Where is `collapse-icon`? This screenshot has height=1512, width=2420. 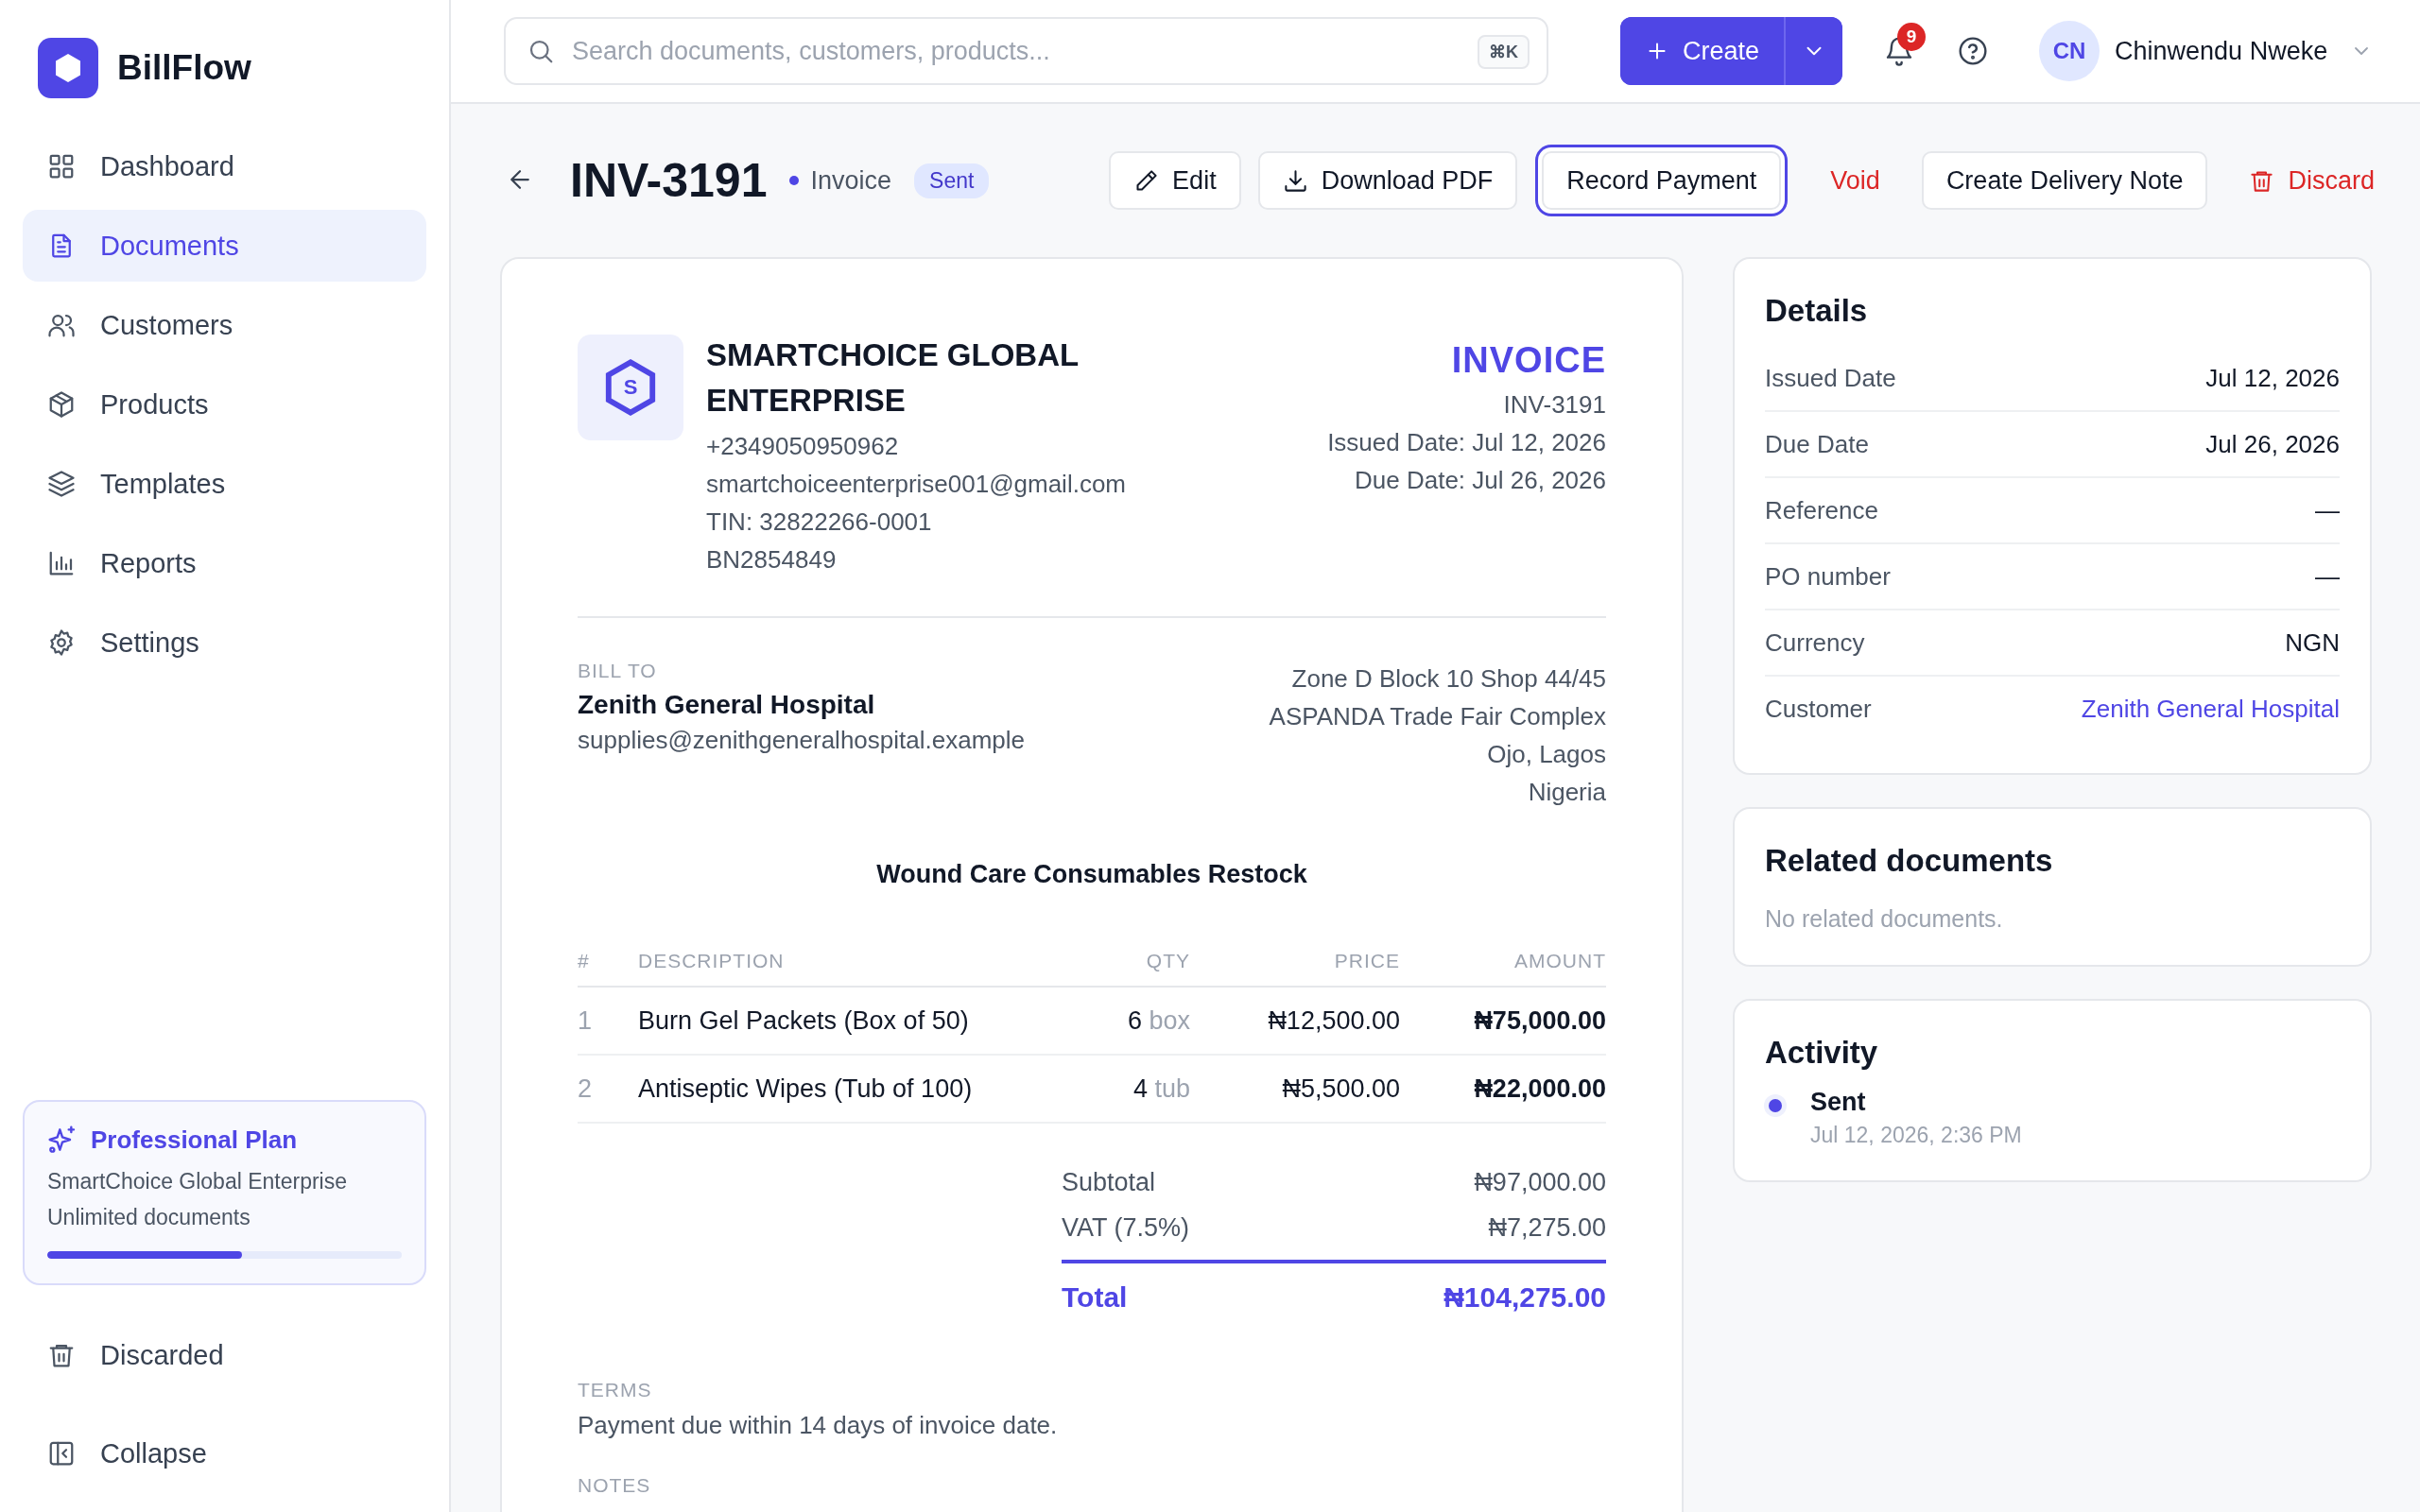
collapse-icon is located at coordinates (61, 1453).